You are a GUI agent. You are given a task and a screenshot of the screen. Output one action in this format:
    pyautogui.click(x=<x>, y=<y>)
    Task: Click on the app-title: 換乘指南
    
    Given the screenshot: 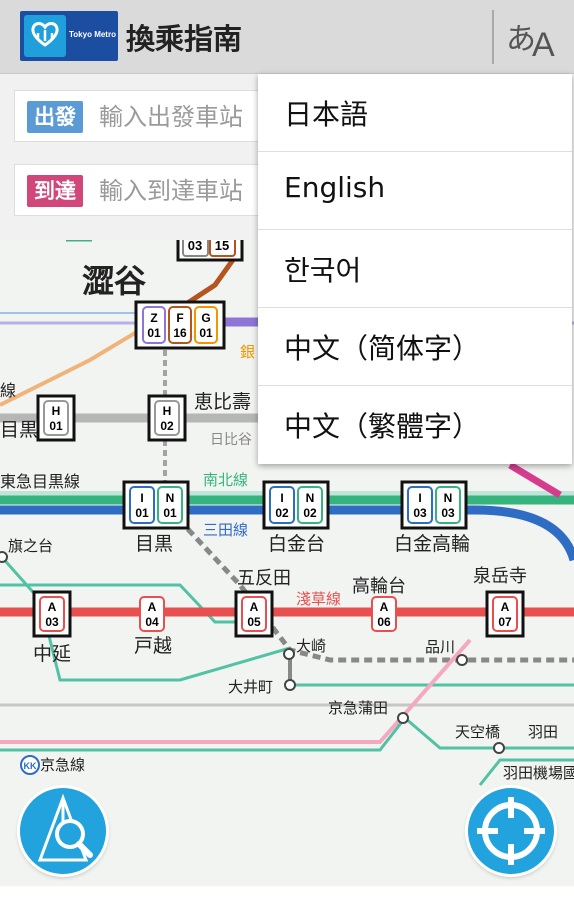 What is the action you would take?
    pyautogui.click(x=184, y=39)
    